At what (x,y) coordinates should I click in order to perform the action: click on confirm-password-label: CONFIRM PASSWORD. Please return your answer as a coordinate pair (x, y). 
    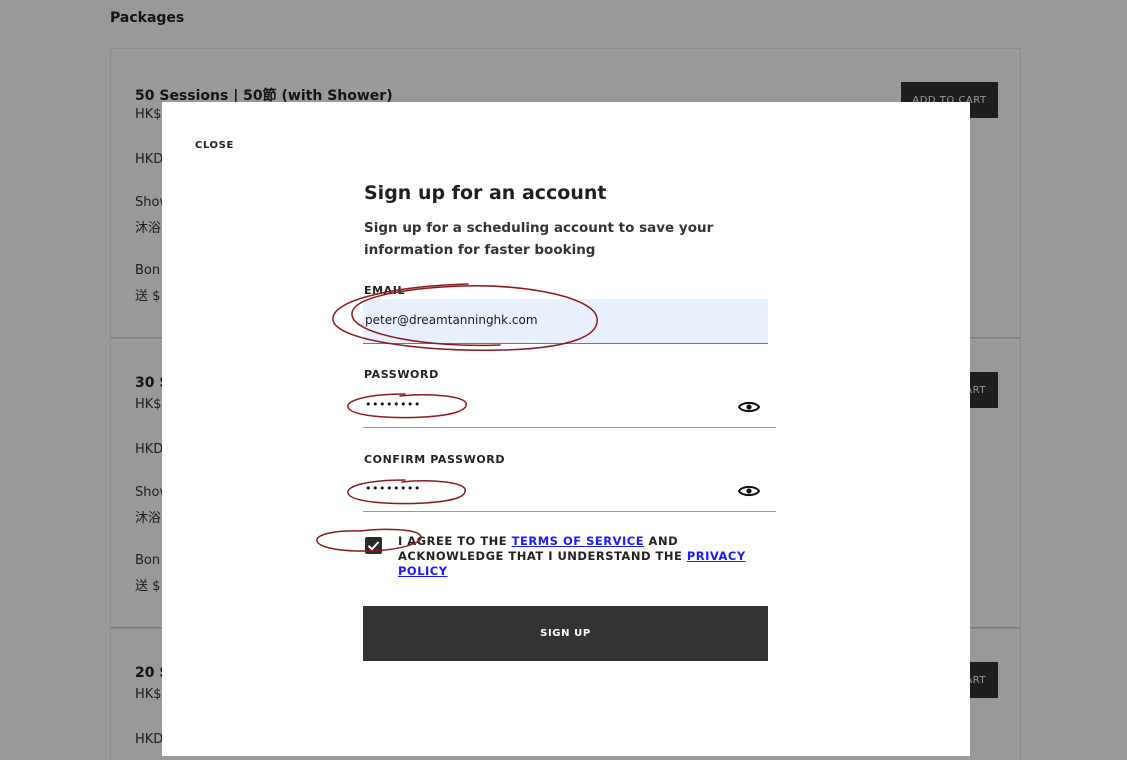
    Looking at the image, I should click on (435, 459).